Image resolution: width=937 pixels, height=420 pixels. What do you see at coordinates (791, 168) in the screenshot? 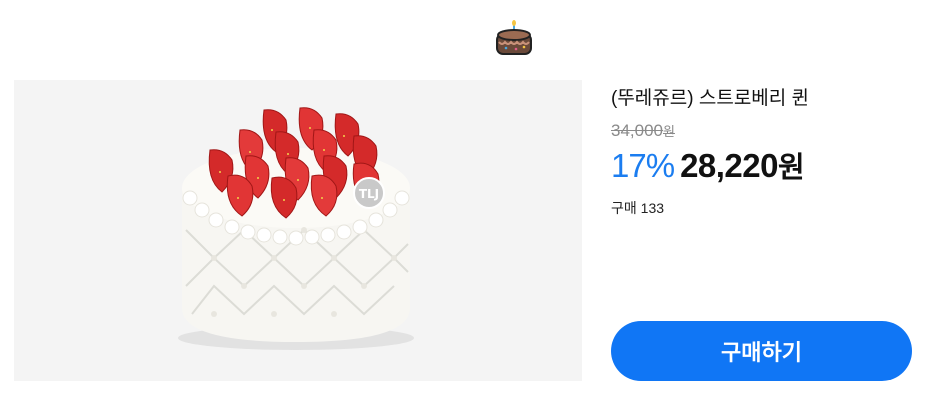
I see `sale-price-unit: 원` at bounding box center [791, 168].